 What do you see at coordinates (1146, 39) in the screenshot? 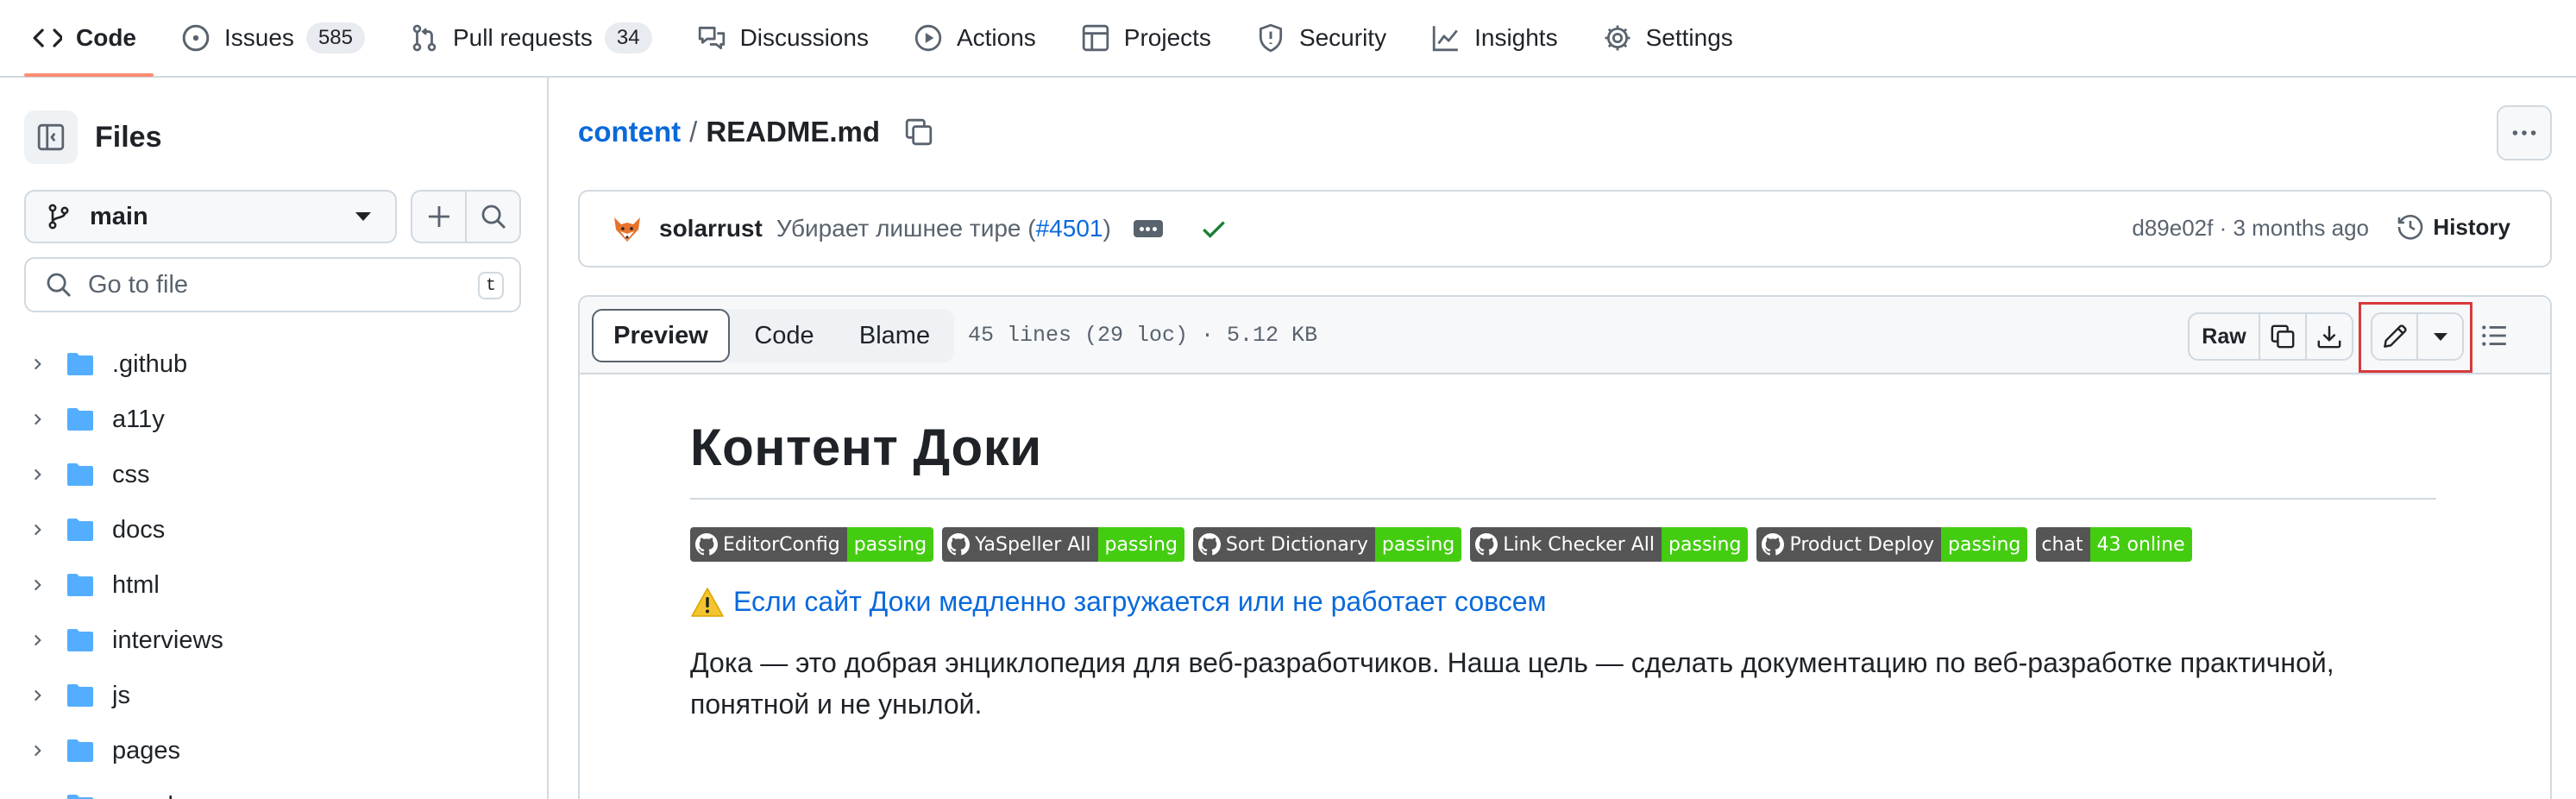
I see `tab-projects: Projects` at bounding box center [1146, 39].